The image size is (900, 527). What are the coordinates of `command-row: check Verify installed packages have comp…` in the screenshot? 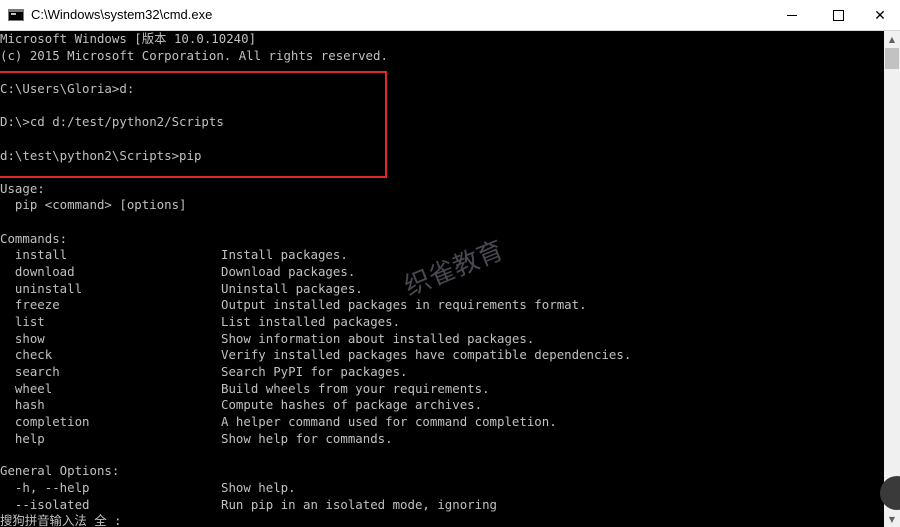 It's located at (315, 355).